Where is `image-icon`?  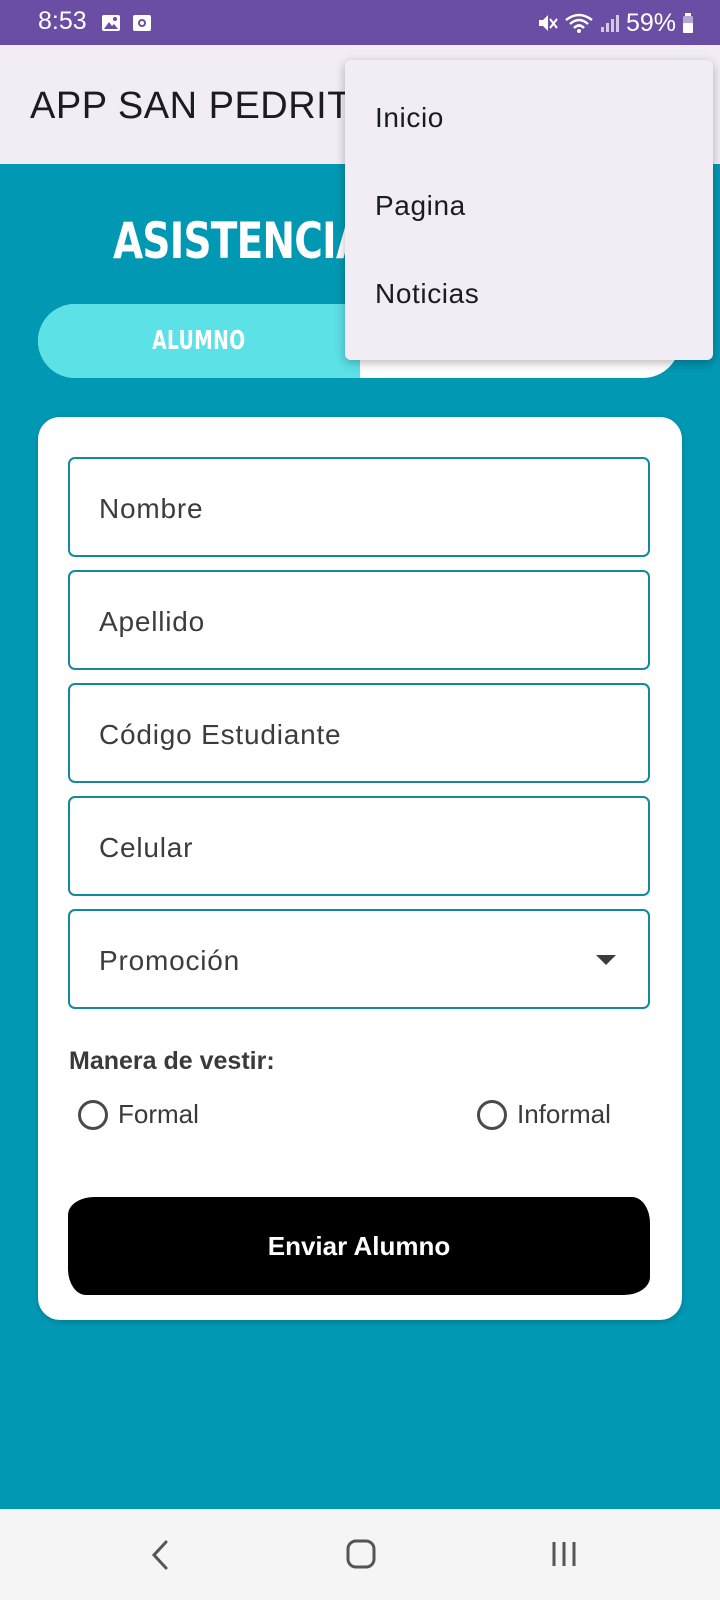
image-icon is located at coordinates (111, 23).